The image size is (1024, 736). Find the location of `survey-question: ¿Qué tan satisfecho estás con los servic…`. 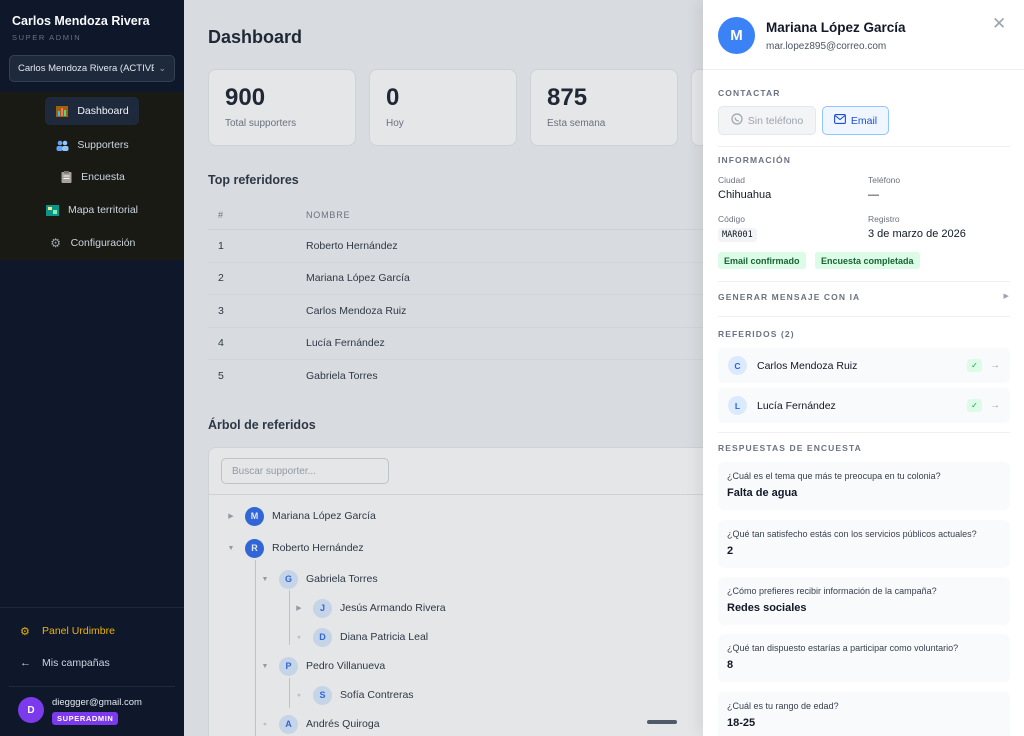

survey-question: ¿Qué tan satisfecho estás con los servic… is located at coordinates (852, 534).